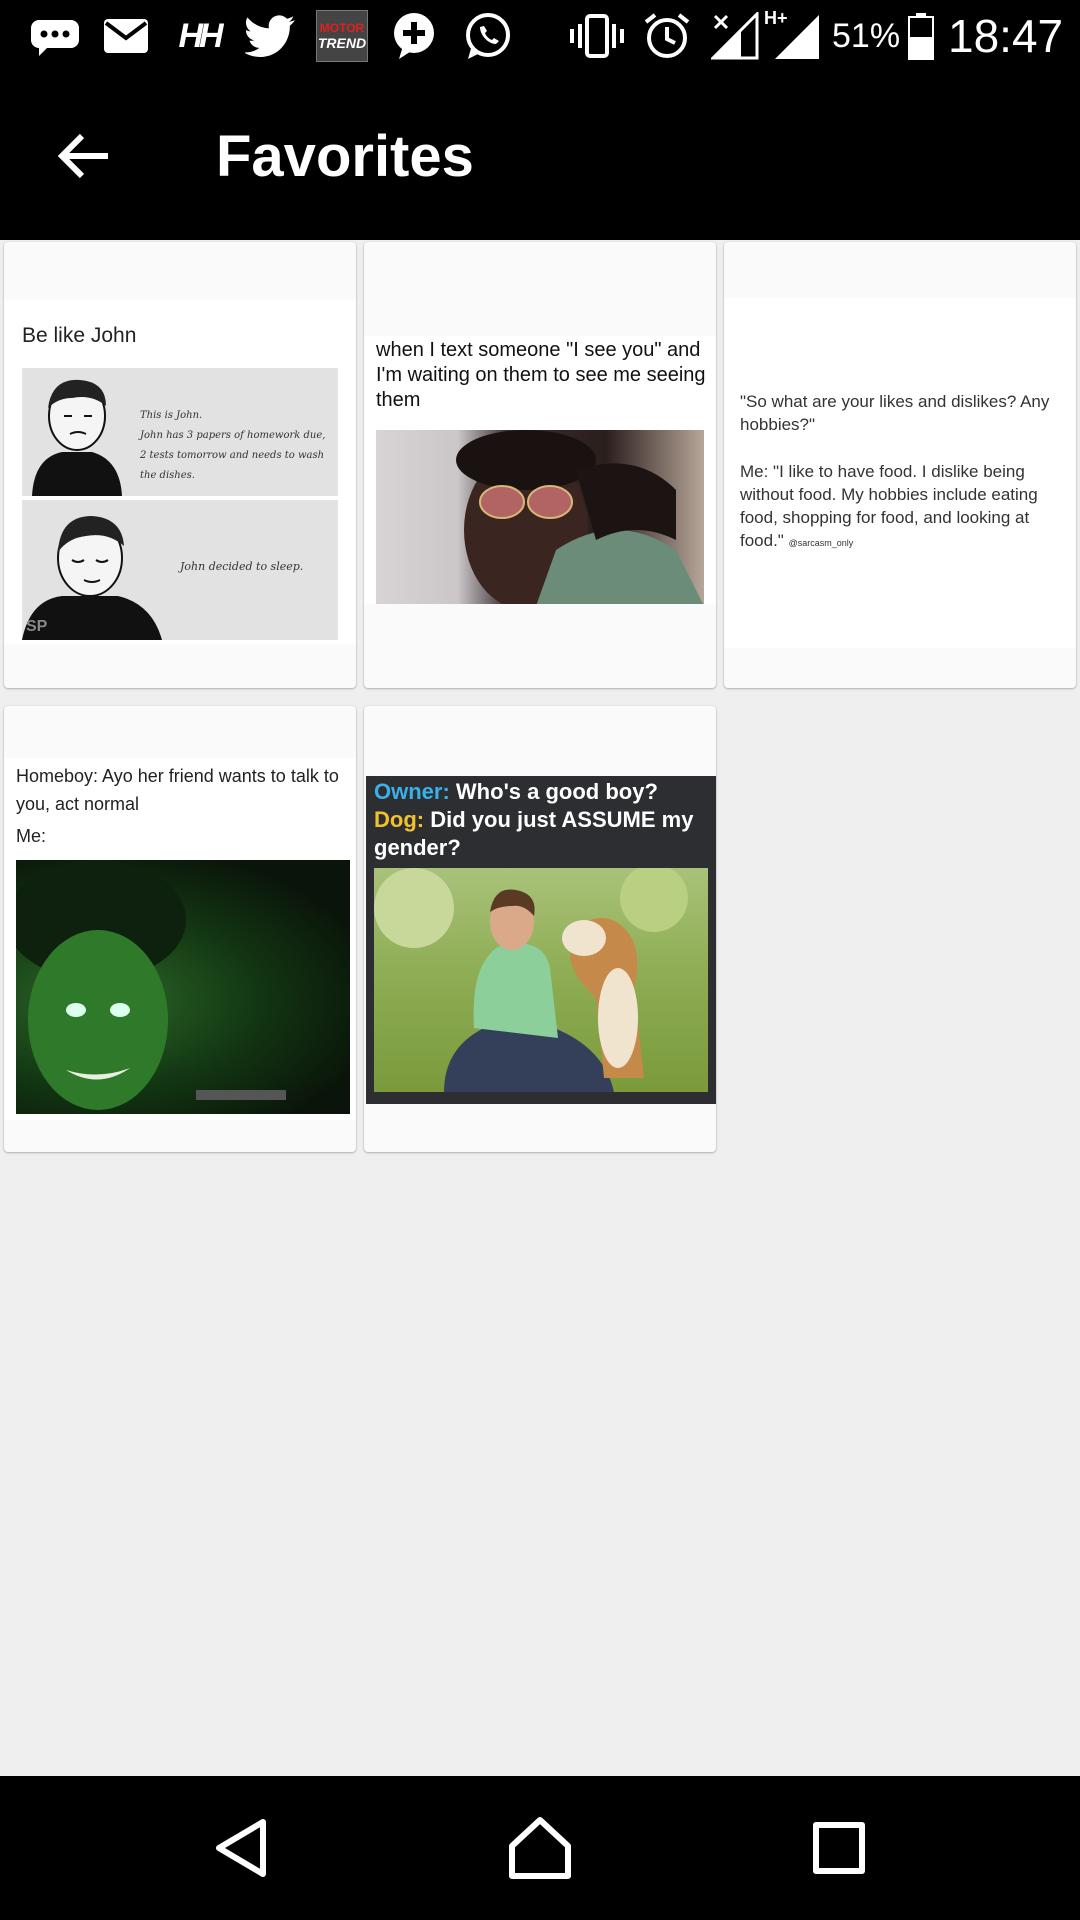  I want to click on chat-plus-icon, so click(414, 36).